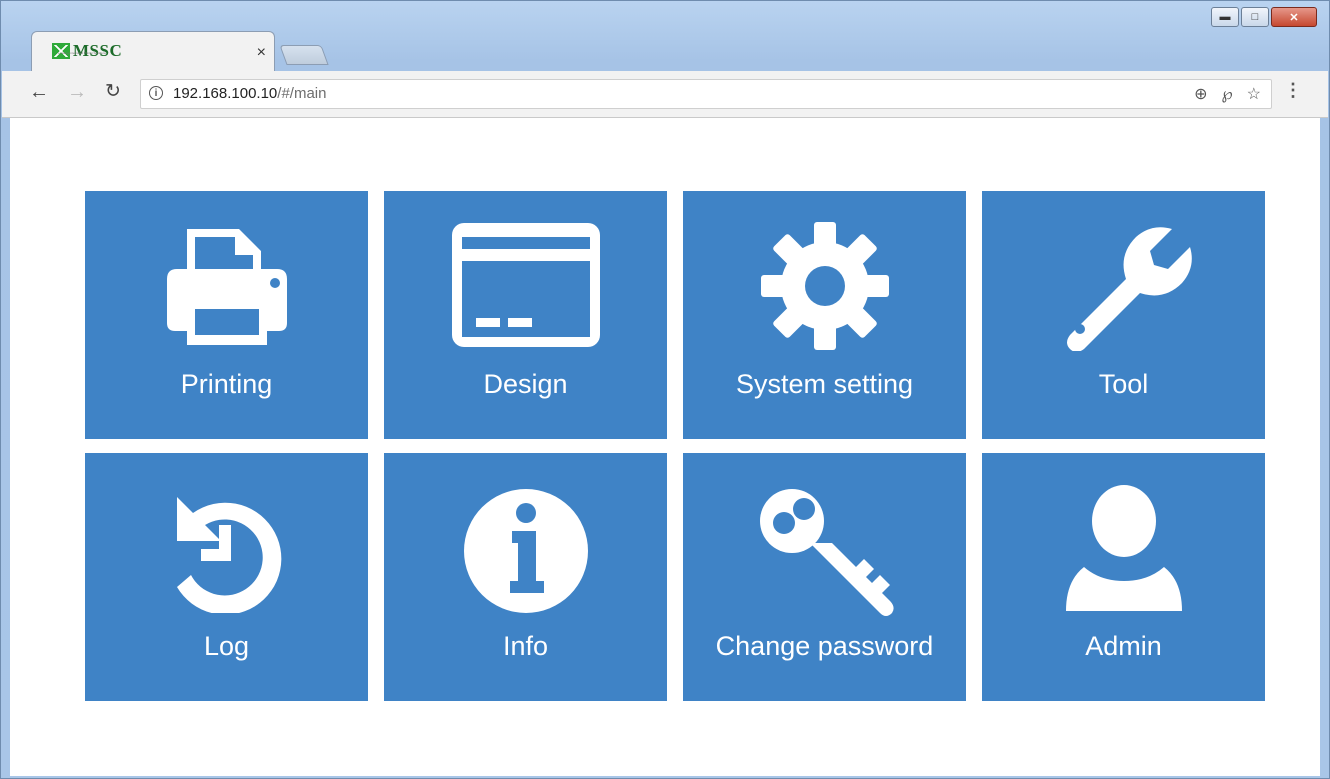  I want to click on pin-icon: ℘, so click(1227, 94).